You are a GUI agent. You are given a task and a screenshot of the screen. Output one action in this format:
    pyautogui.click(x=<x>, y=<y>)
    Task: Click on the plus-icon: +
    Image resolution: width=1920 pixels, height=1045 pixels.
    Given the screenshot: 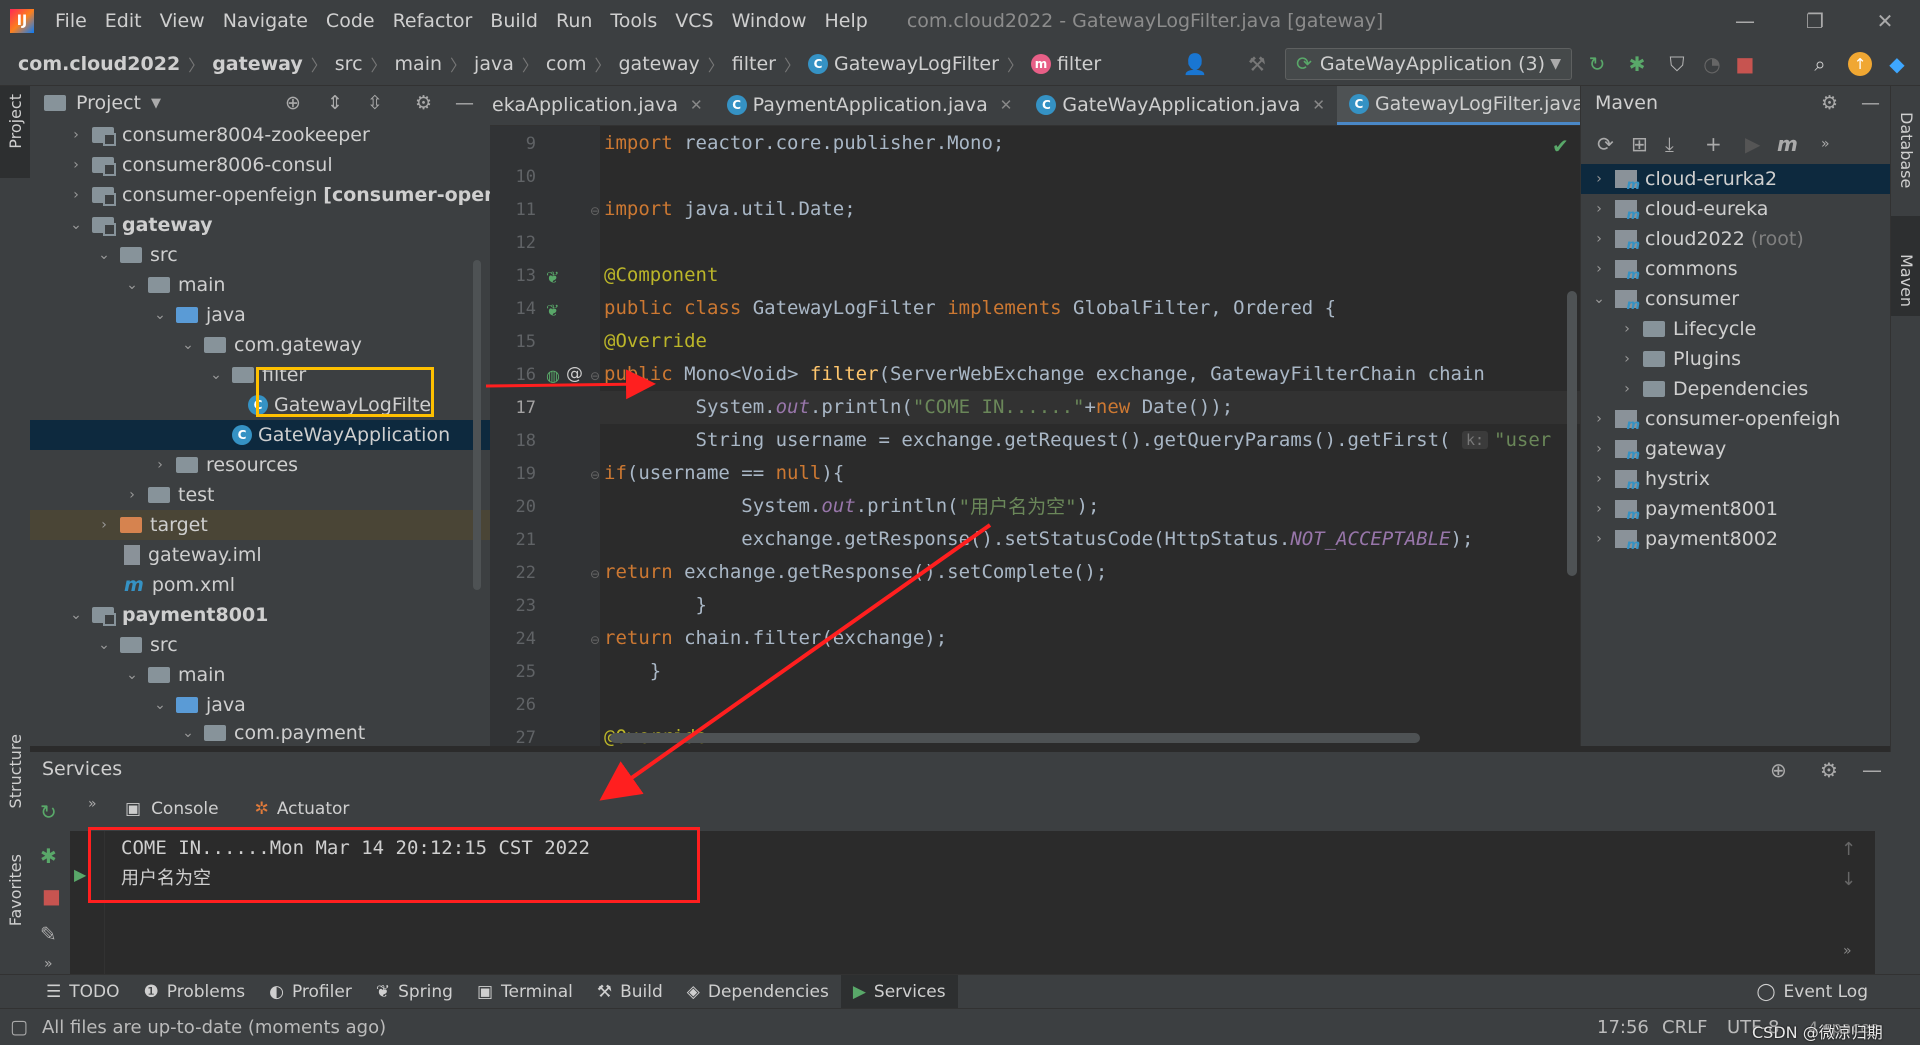 What is the action you would take?
    pyautogui.click(x=1713, y=144)
    